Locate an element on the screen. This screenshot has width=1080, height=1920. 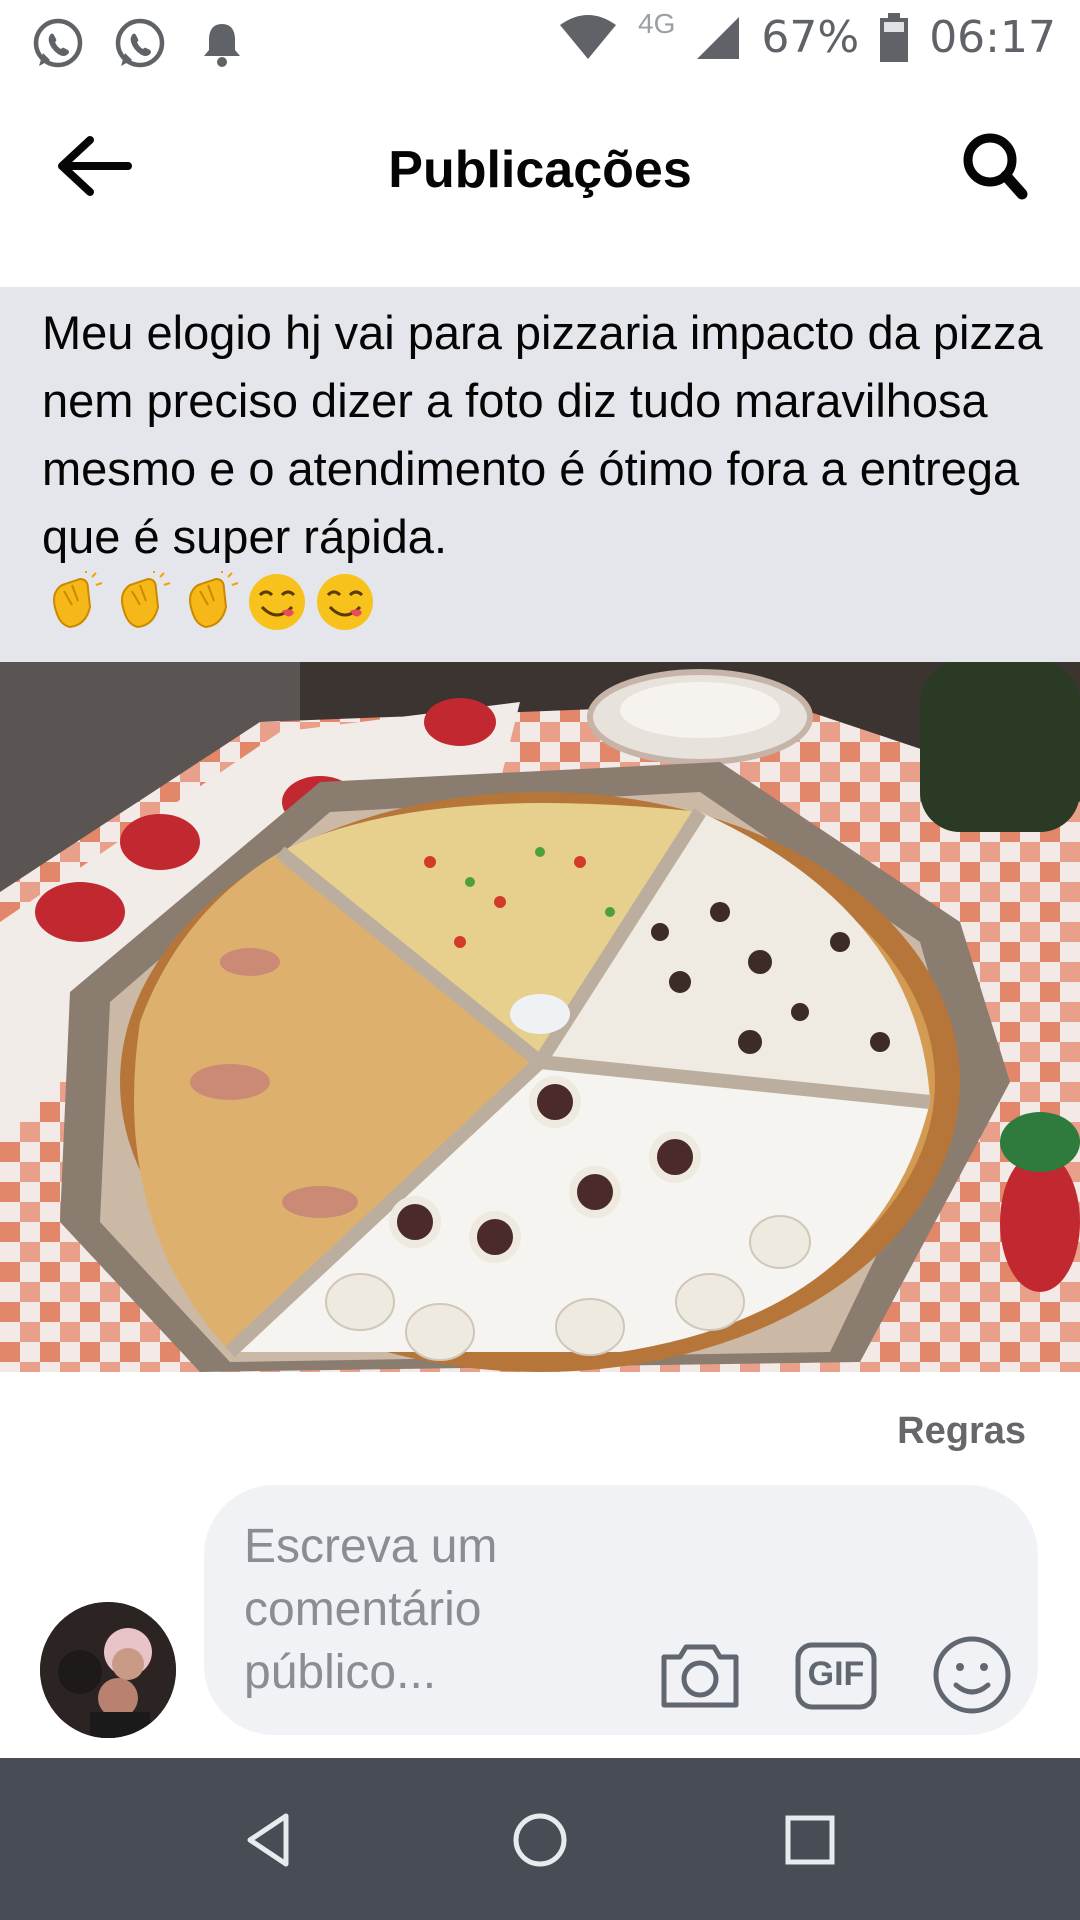
system-nav-bar is located at coordinates (540, 1839).